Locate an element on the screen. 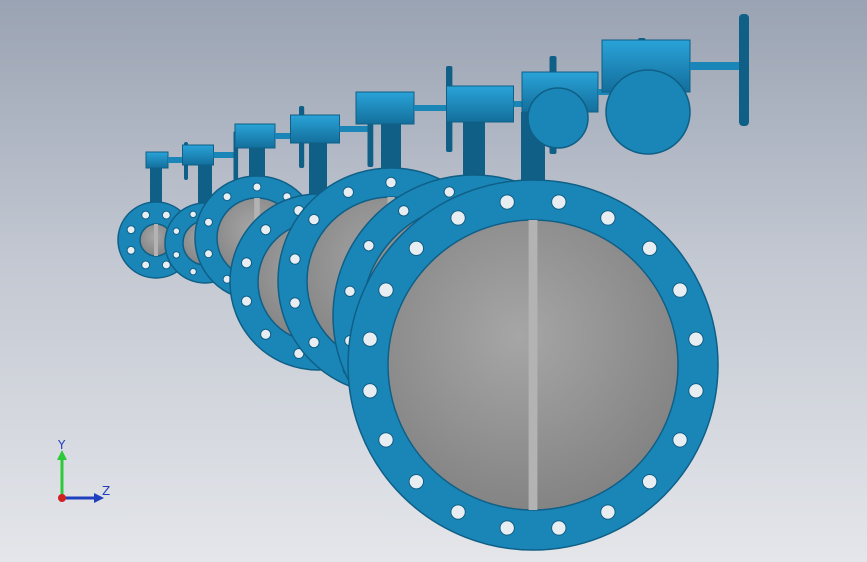 Image resolution: width=867 pixels, height=562 pixels. gear-cover-small is located at coordinates (558, 118).